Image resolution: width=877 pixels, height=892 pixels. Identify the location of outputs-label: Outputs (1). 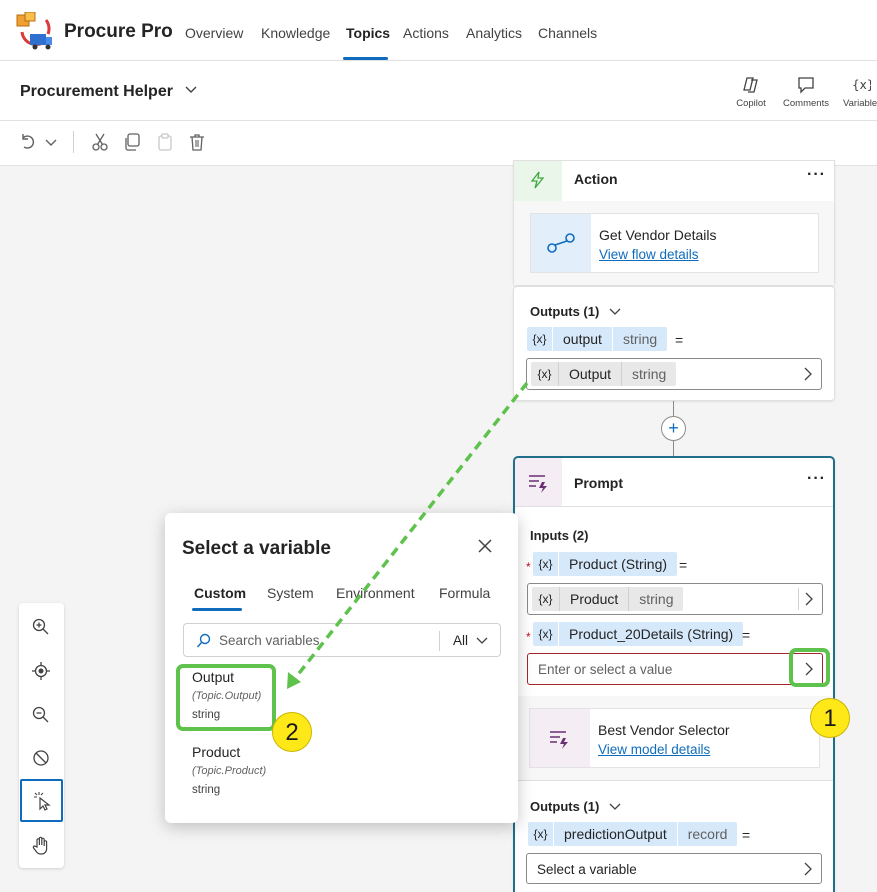
(565, 806).